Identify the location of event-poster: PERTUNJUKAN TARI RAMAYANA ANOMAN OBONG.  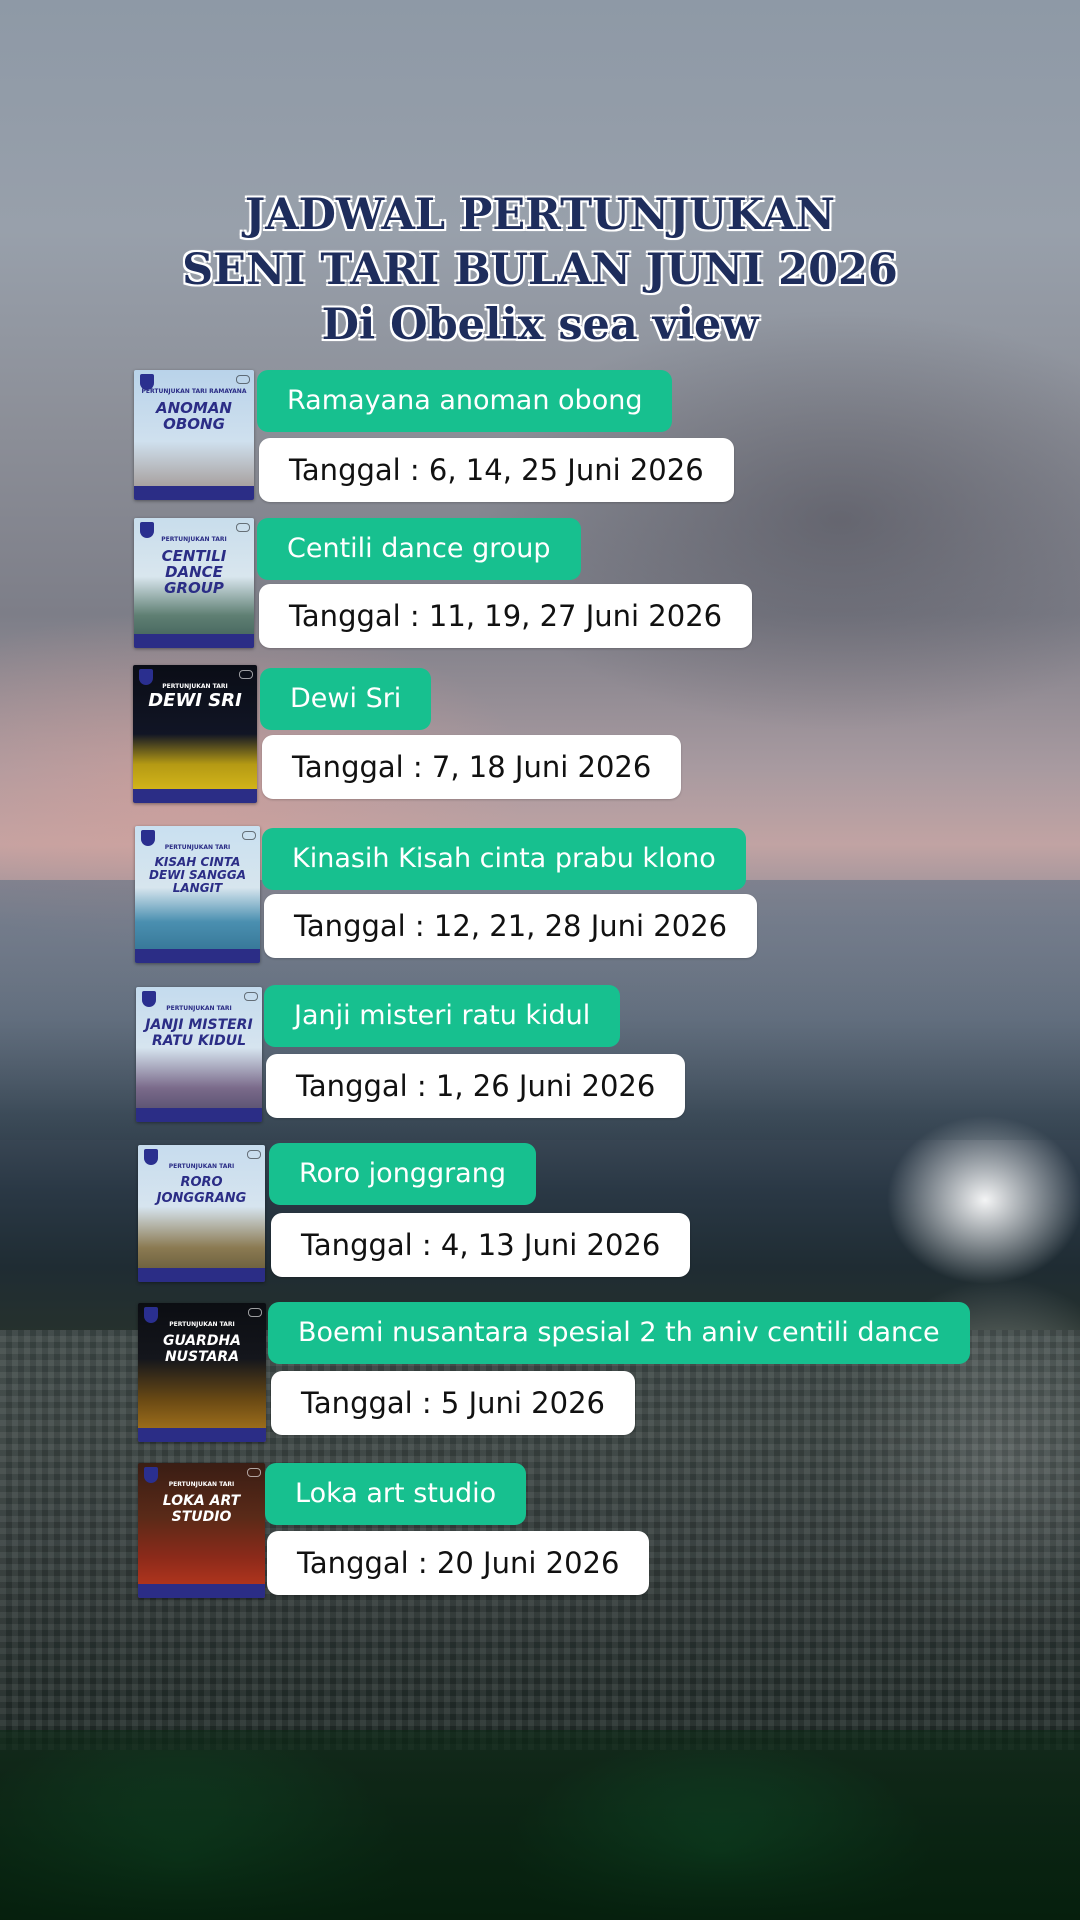
(194, 435).